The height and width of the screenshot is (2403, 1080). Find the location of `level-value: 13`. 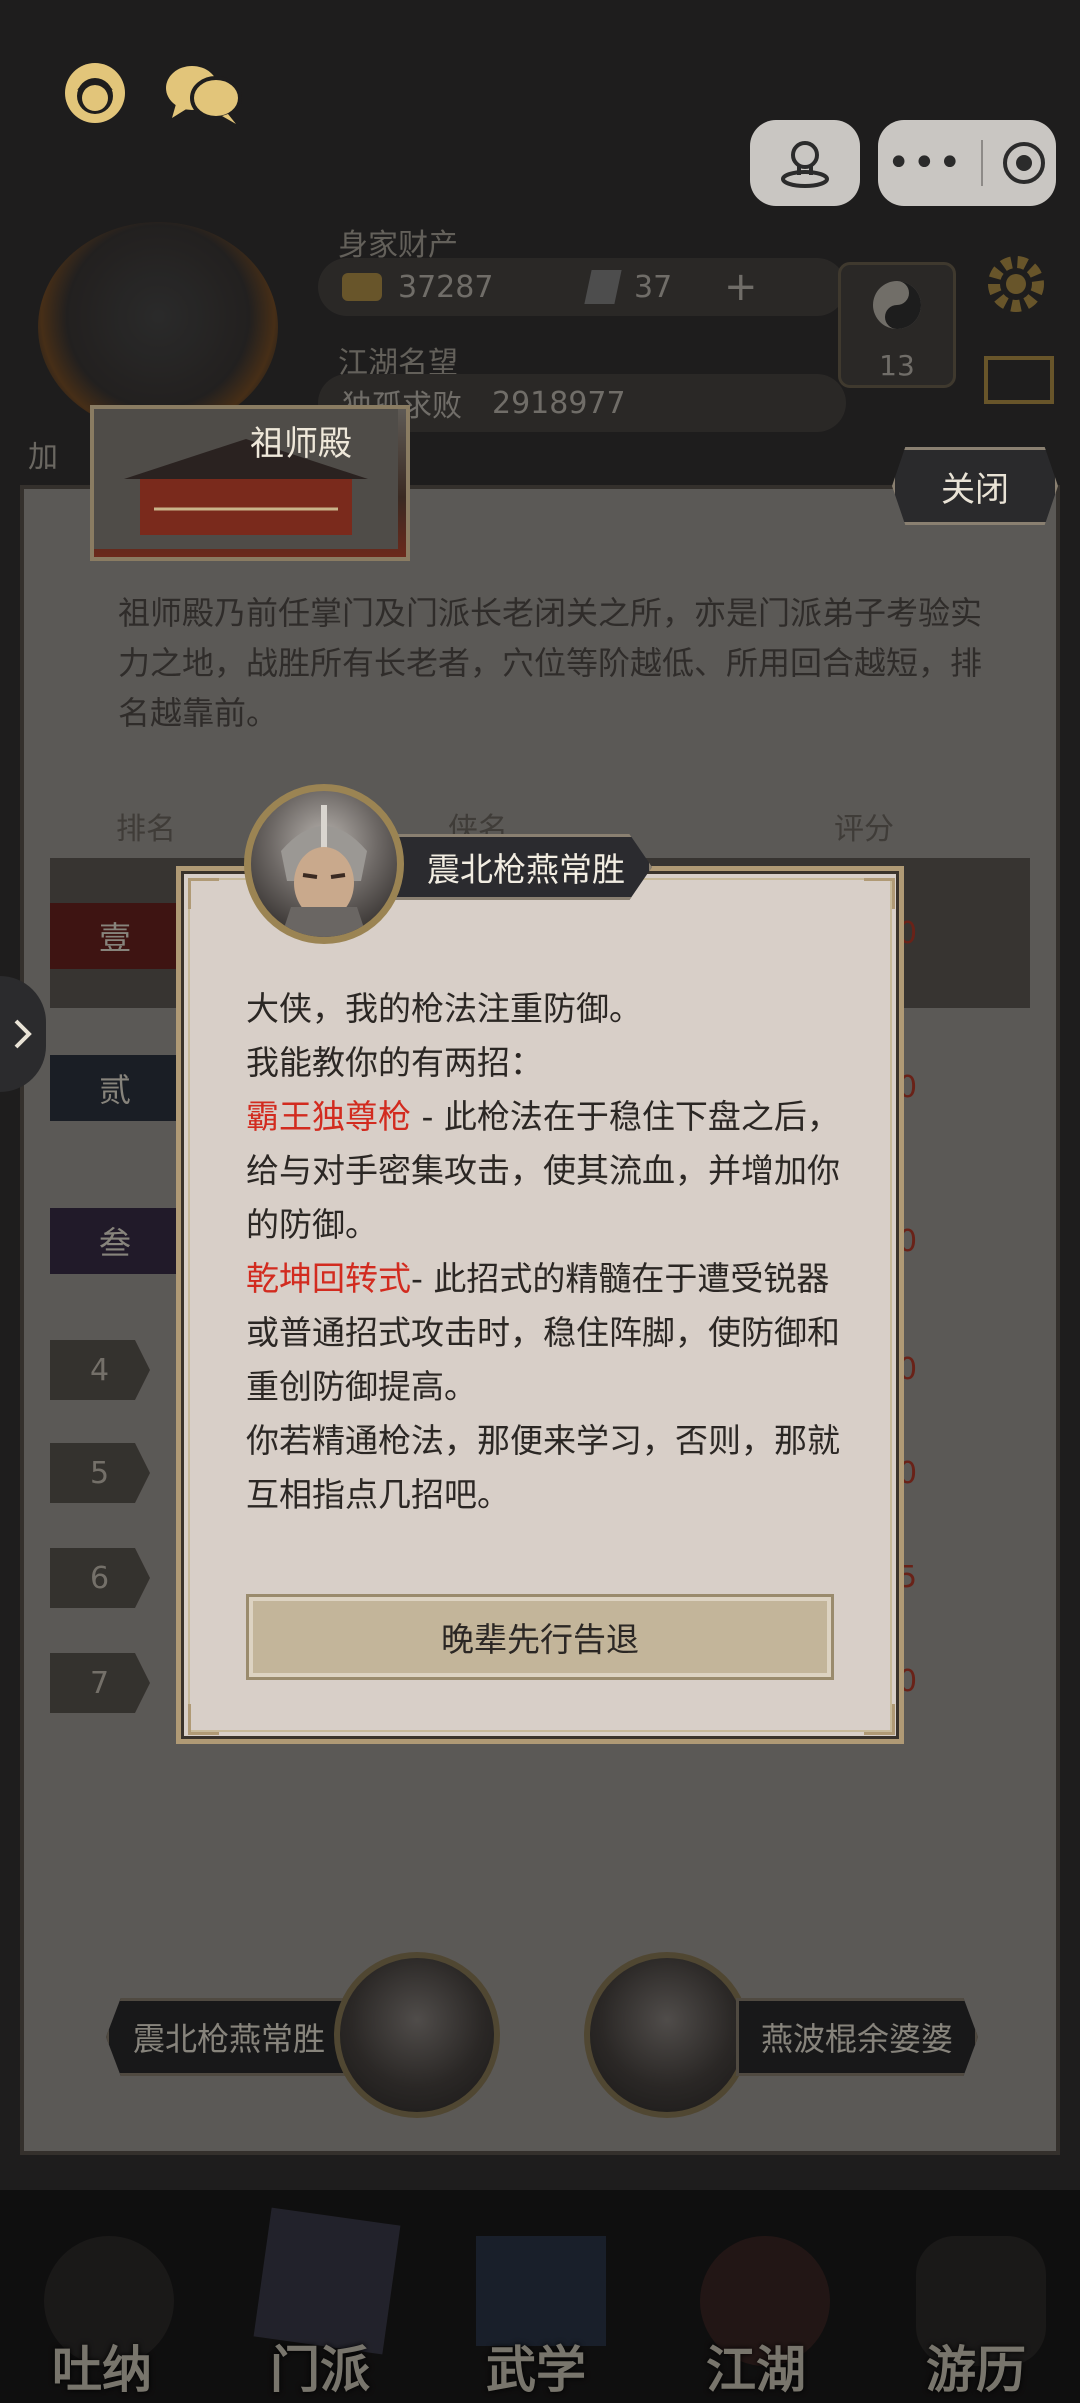

level-value: 13 is located at coordinates (897, 365).